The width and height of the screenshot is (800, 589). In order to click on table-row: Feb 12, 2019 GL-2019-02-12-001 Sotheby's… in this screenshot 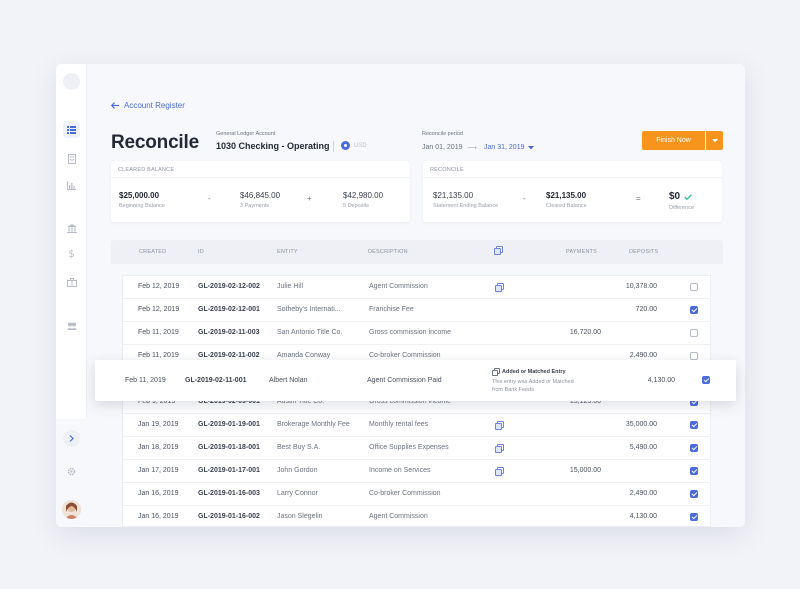, I will do `click(416, 310)`.